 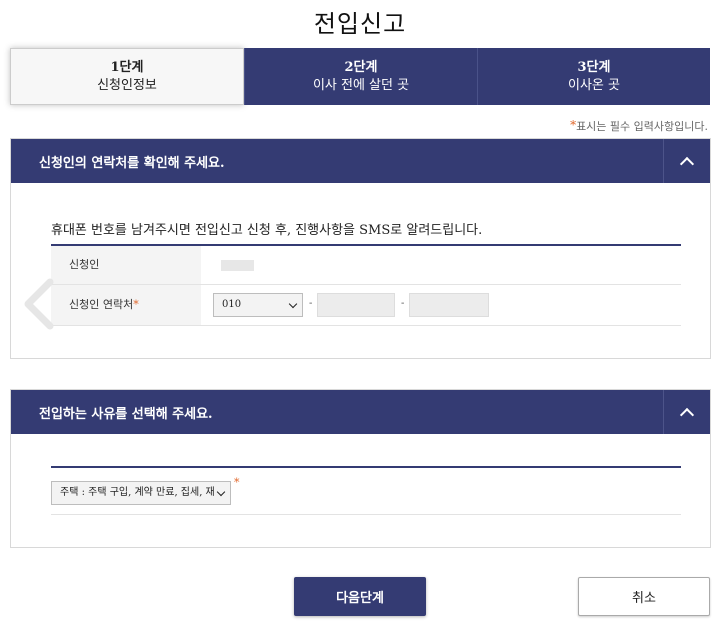 What do you see at coordinates (361, 67) in the screenshot?
I see `step-2-number: 2단계` at bounding box center [361, 67].